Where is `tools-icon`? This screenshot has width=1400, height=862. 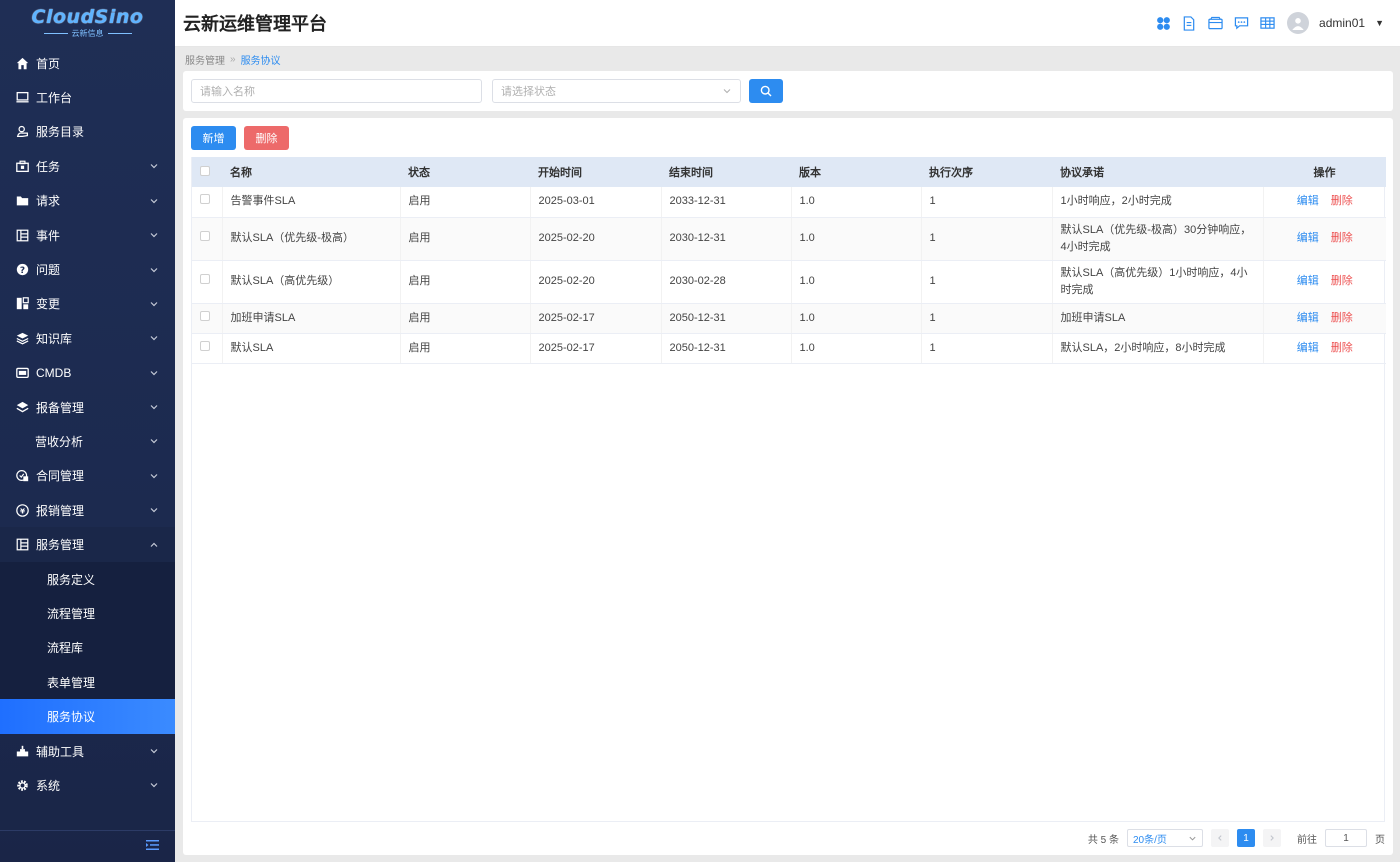
tools-icon is located at coordinates (22, 751).